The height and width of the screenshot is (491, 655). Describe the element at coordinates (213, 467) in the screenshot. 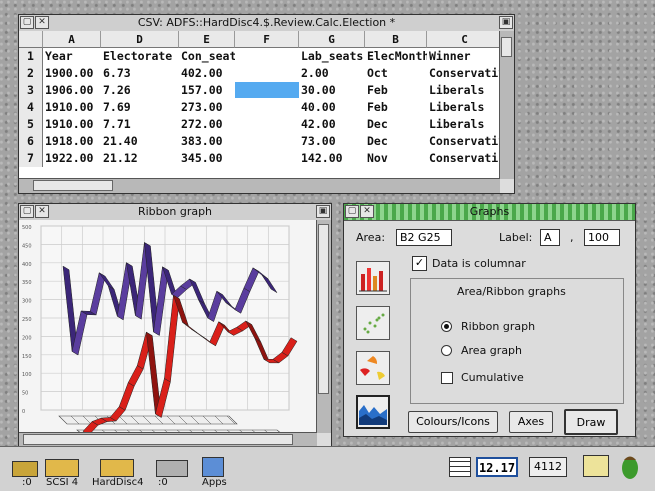

I see `apps-icon` at that location.